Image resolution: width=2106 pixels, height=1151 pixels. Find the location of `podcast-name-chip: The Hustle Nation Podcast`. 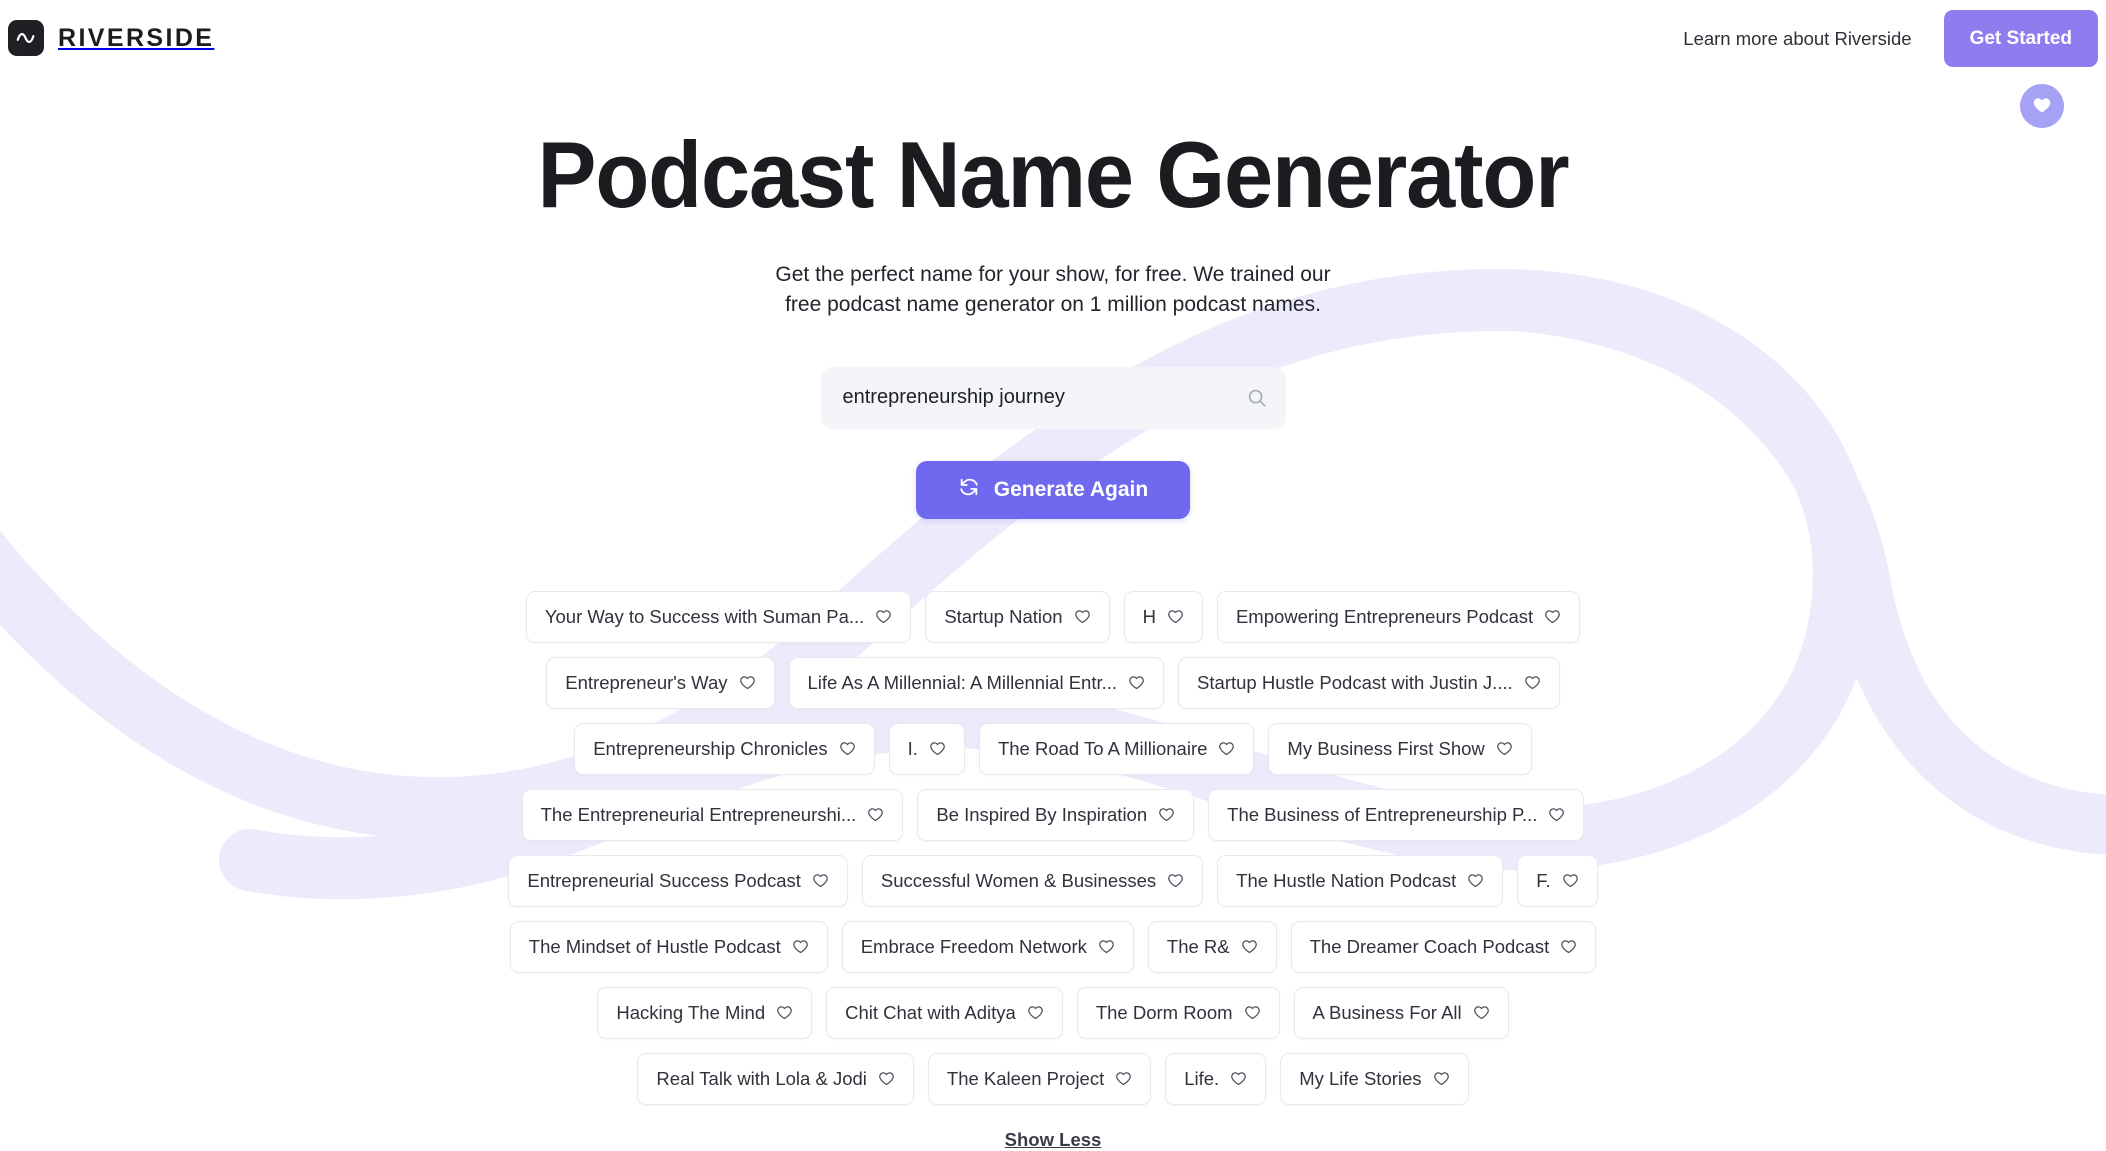

podcast-name-chip: The Hustle Nation Podcast is located at coordinates (1360, 880).